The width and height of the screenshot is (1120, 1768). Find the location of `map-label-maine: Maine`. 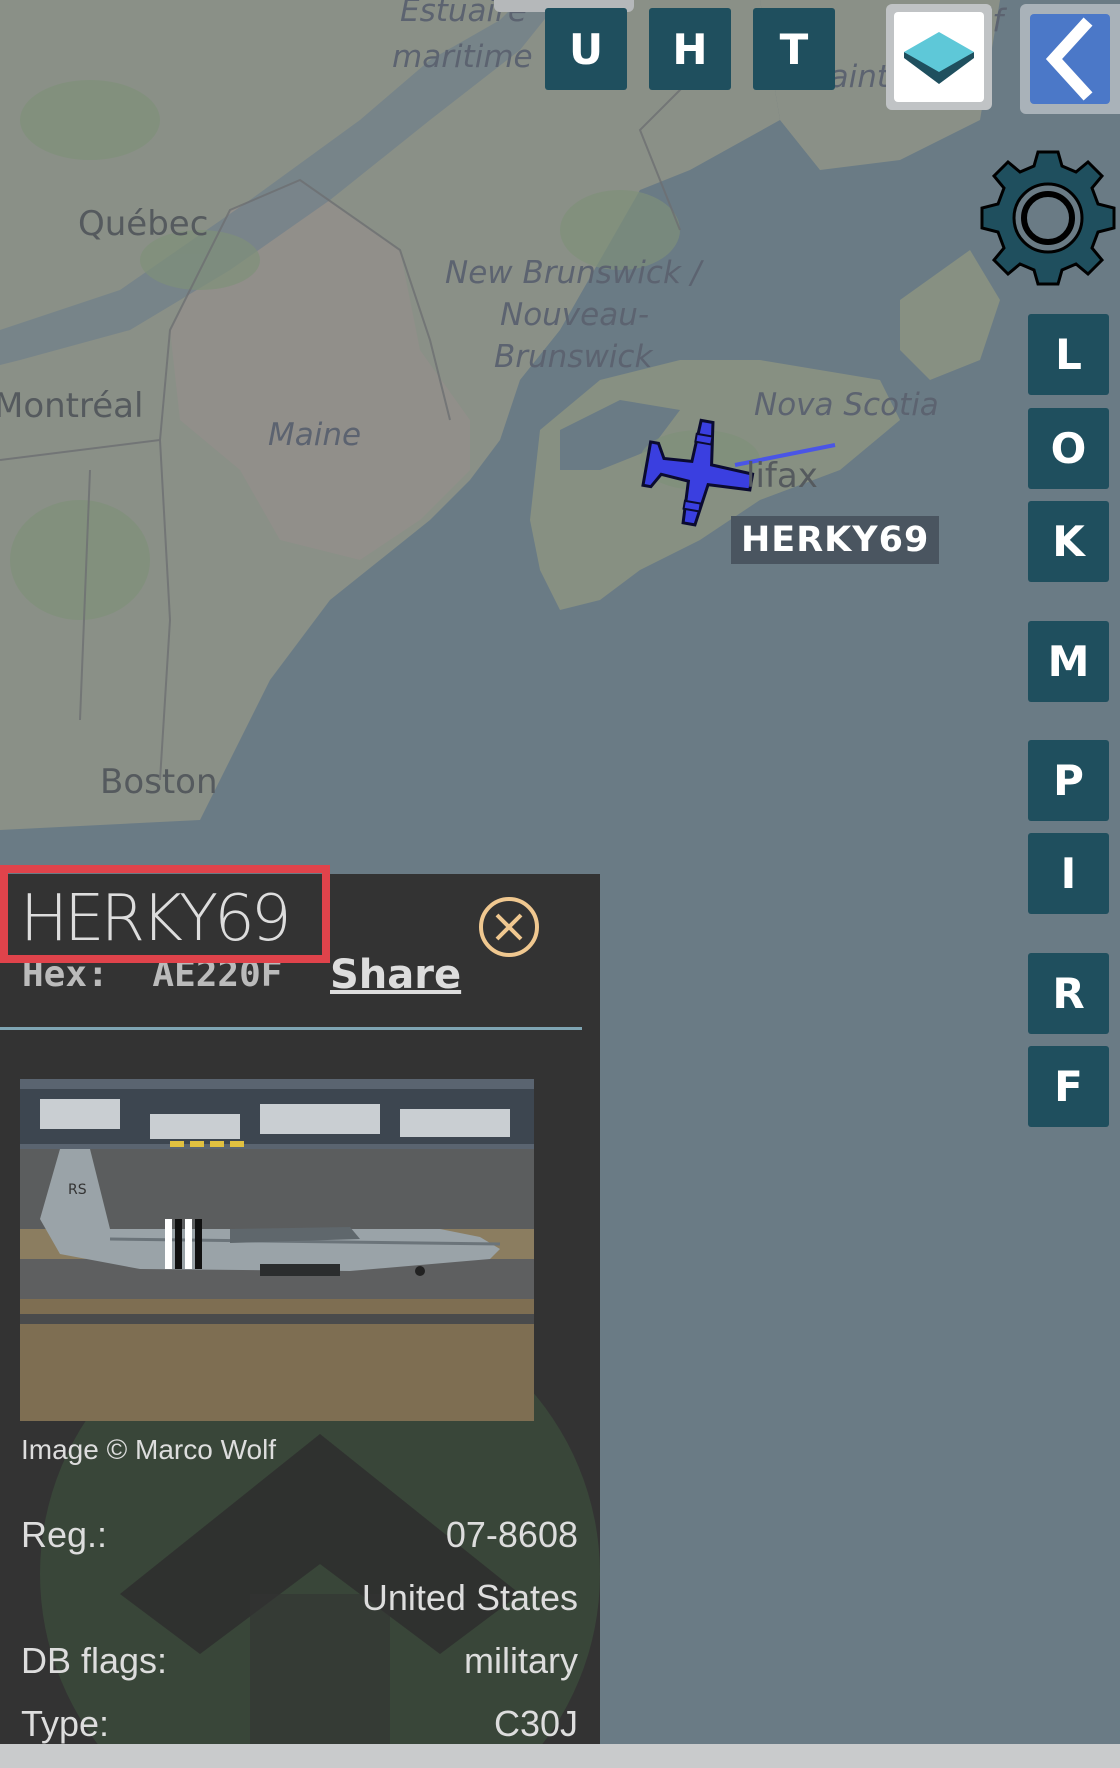

map-label-maine: Maine is located at coordinates (315, 435).